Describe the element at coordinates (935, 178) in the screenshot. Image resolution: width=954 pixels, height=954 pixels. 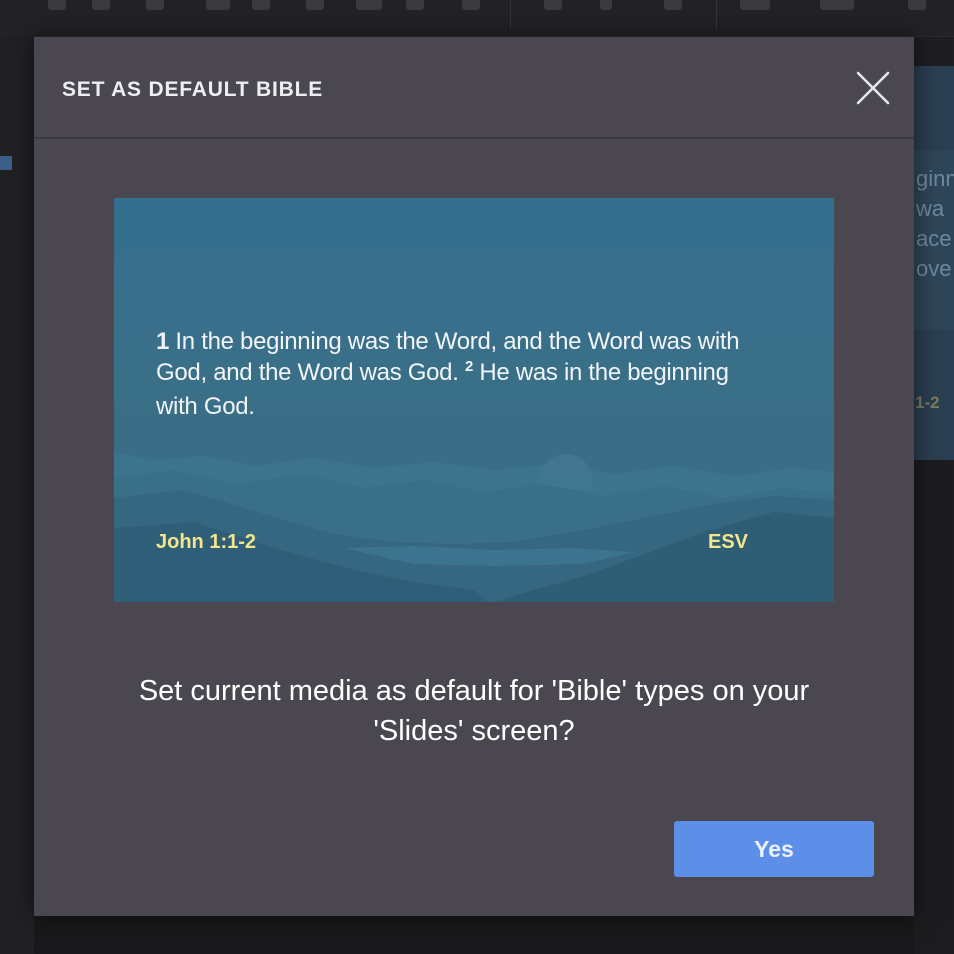
I see `background-peek-text: ginn` at that location.